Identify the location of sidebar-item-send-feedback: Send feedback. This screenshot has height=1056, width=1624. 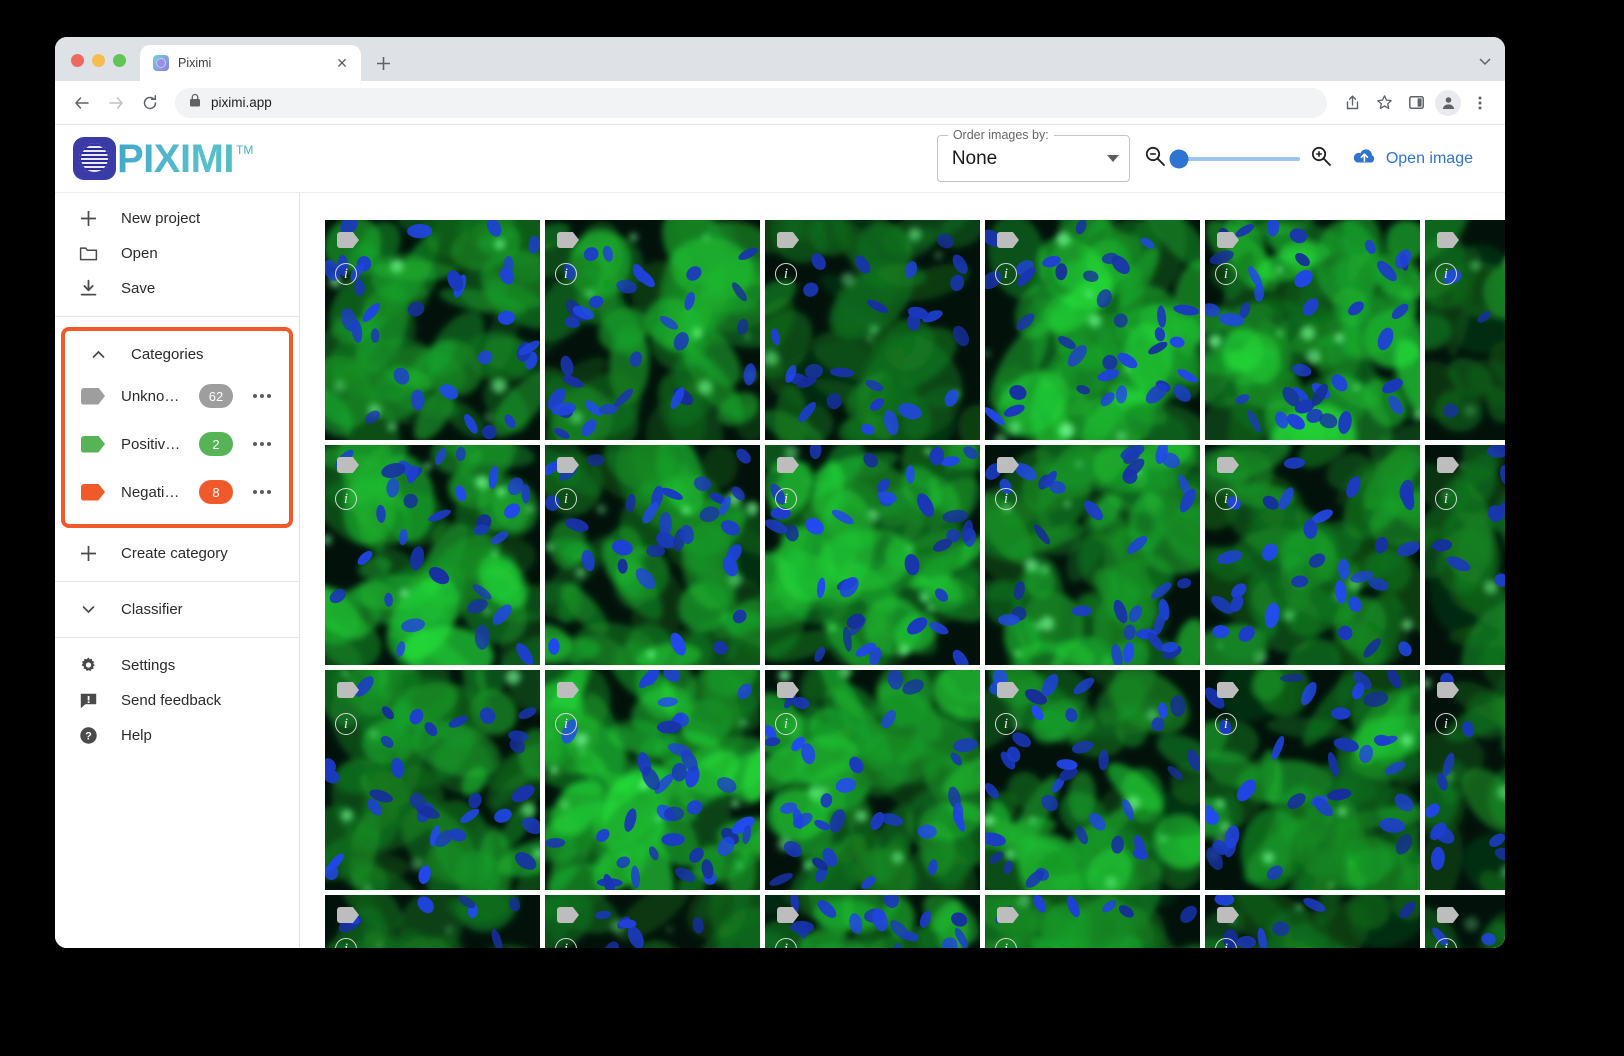
(177, 700).